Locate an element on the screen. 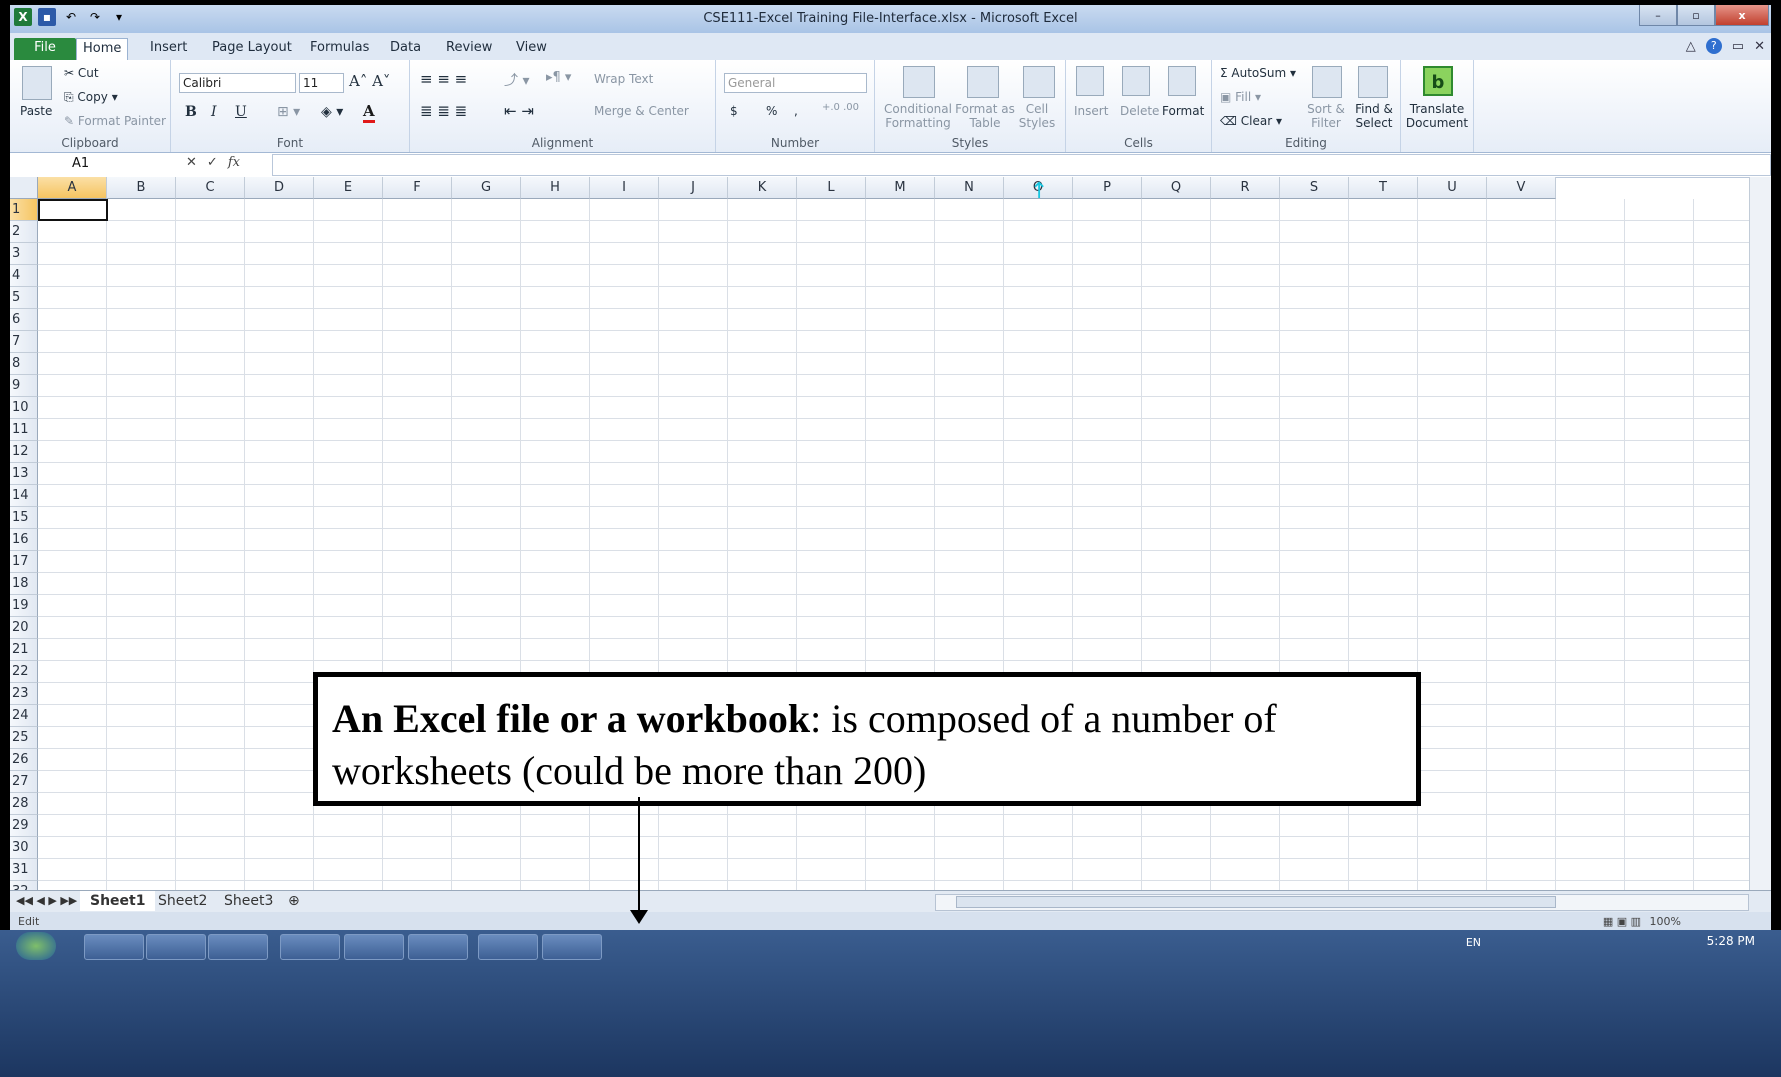 The width and height of the screenshot is (1781, 1077). row-header: 10 is located at coordinates (24, 408).